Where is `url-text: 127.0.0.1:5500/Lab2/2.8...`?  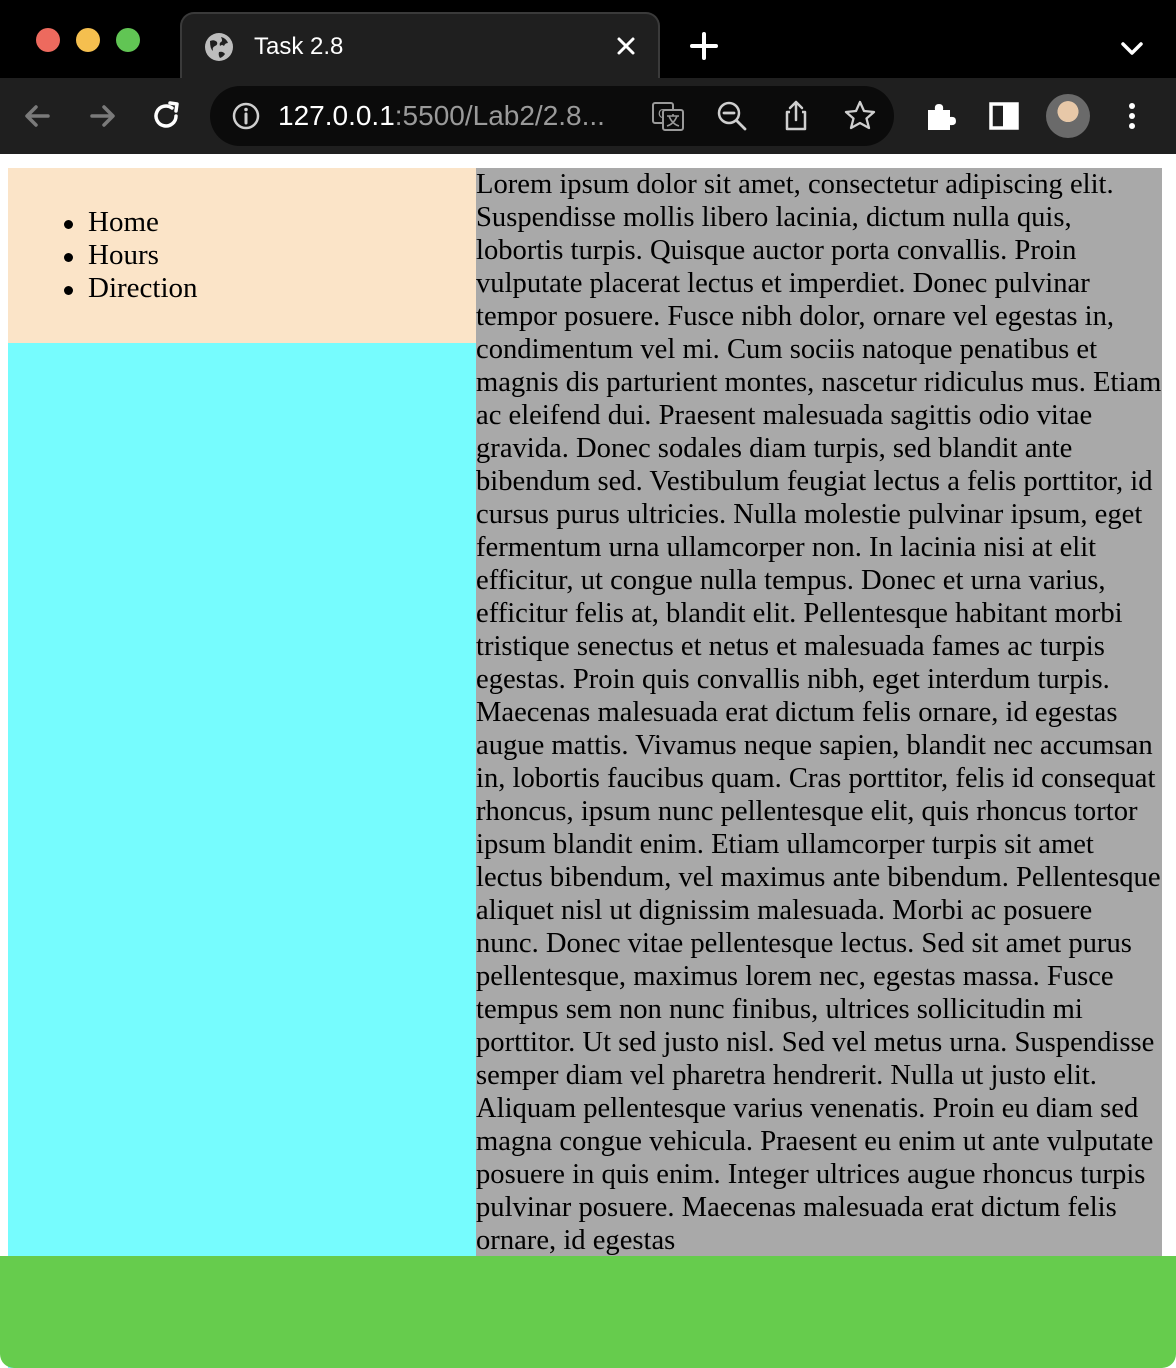 url-text: 127.0.0.1:5500/Lab2/2.8... is located at coordinates (441, 116).